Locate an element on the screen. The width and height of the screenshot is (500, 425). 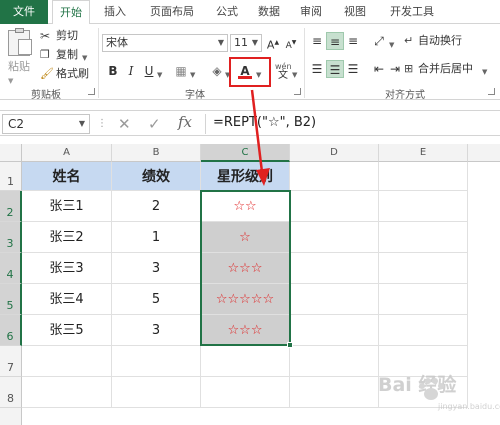
underline-dropdown-arrow: ▼ is located at coordinates (159, 75).